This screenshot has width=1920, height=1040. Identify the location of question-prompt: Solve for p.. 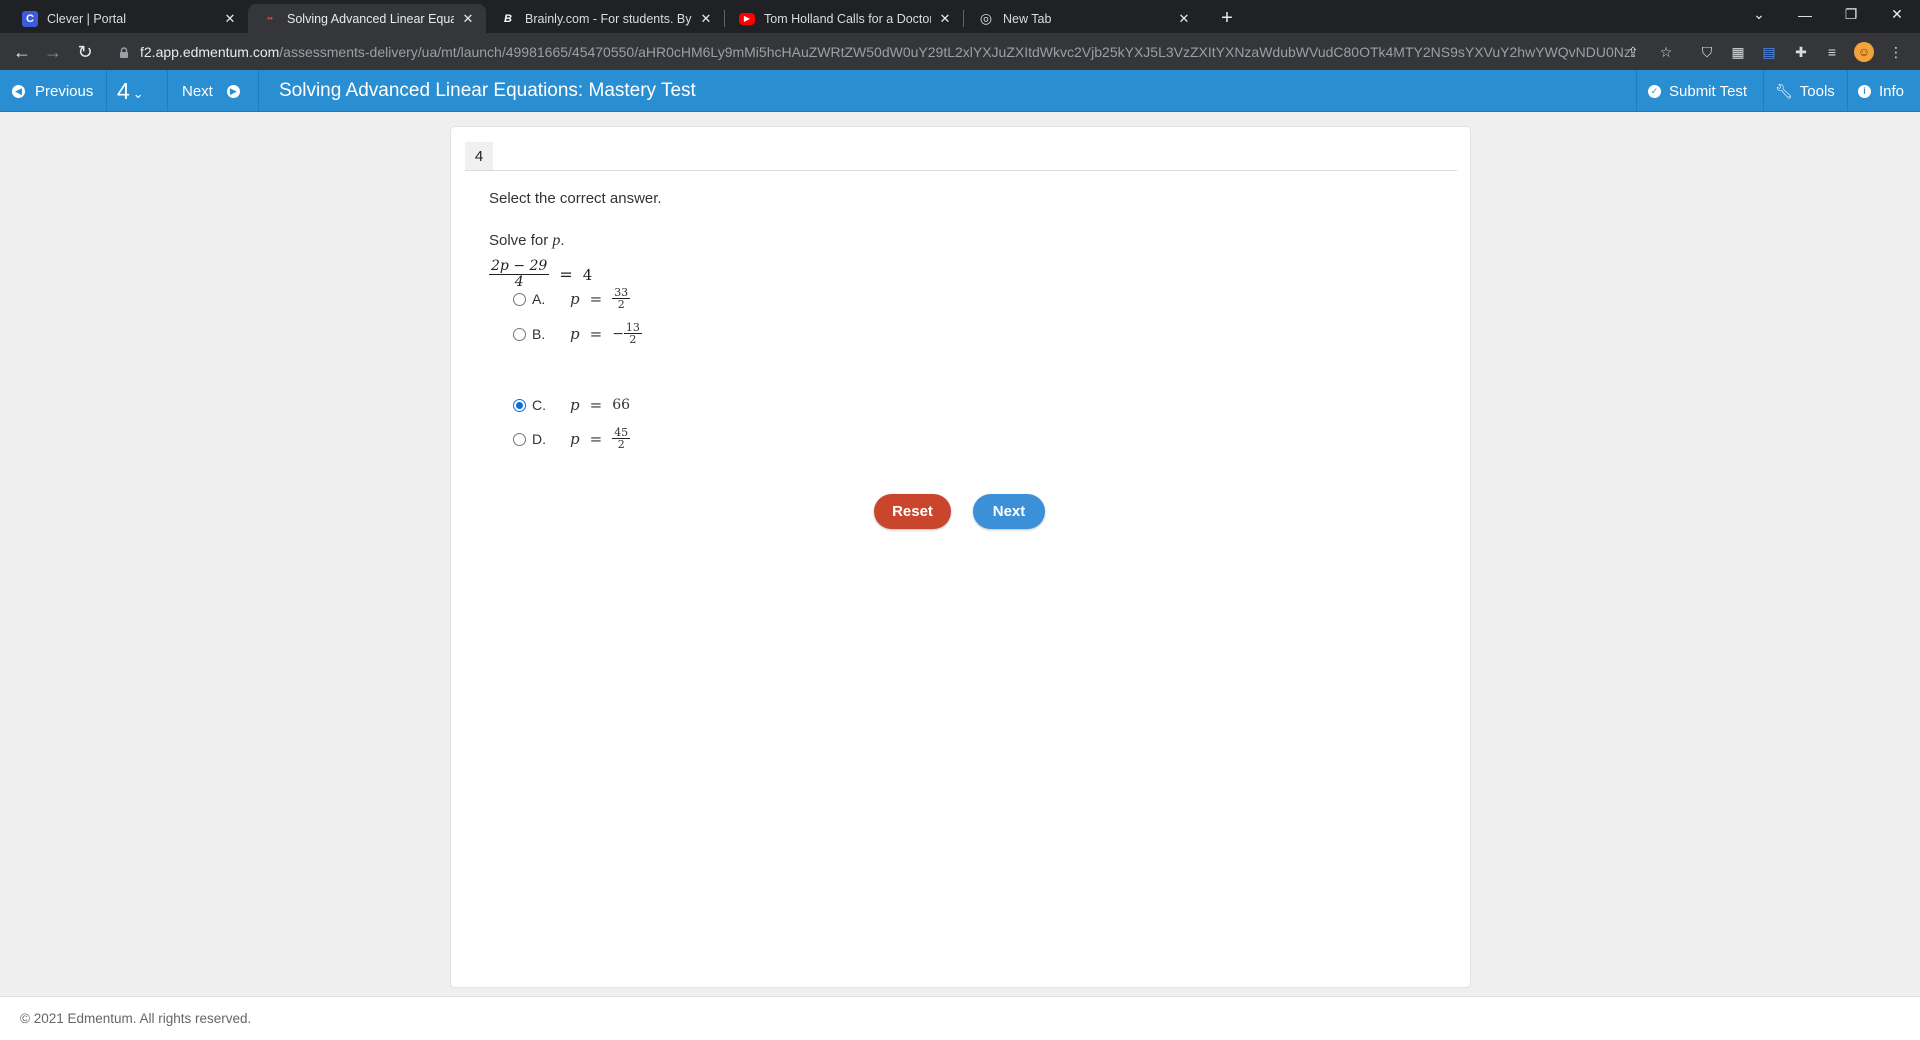
(527, 240).